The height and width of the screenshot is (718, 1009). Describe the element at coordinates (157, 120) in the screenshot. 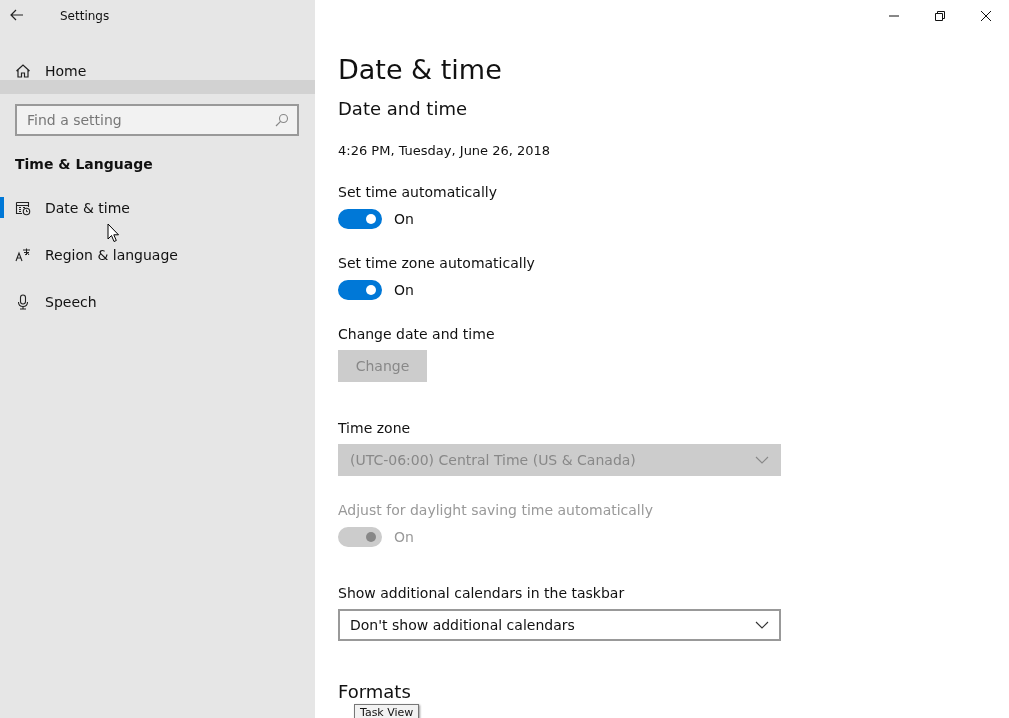

I see `search-field: Find a setting` at that location.